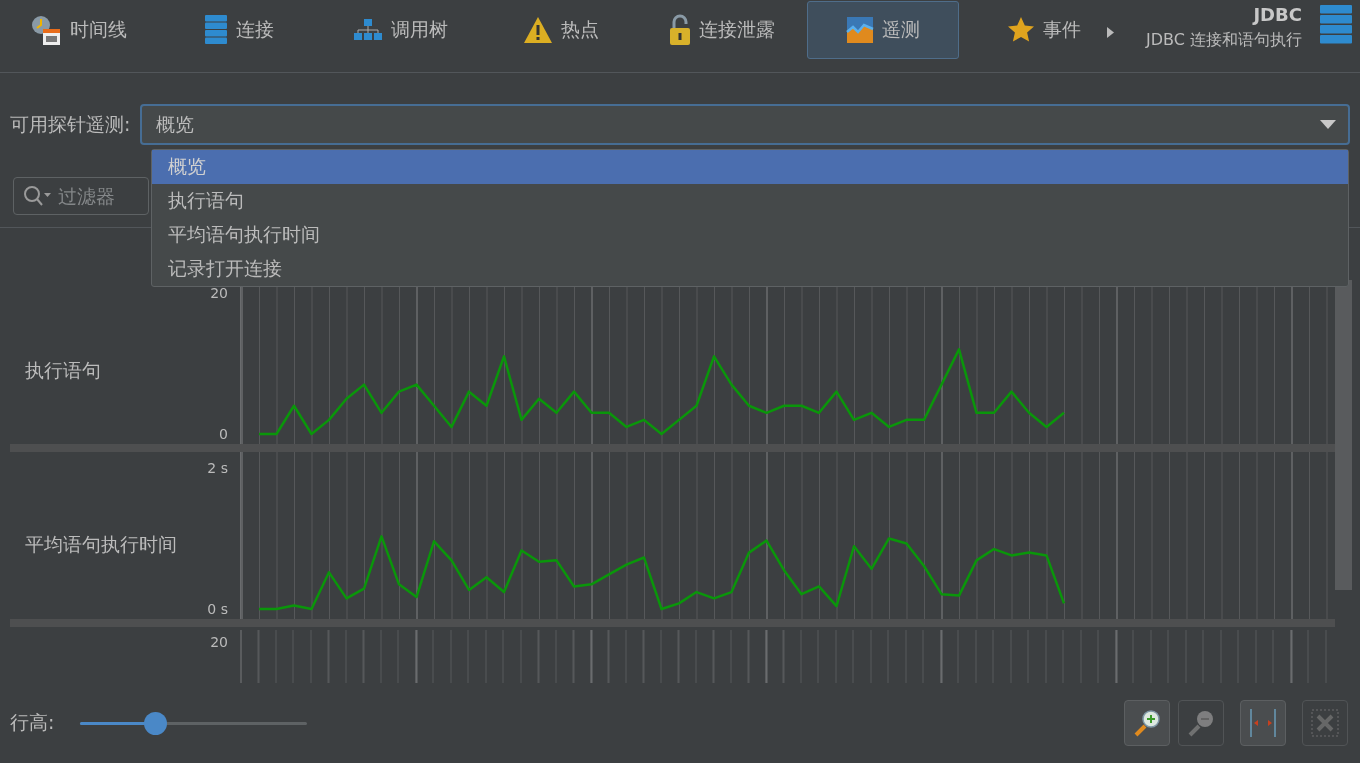  Describe the element at coordinates (156, 723) in the screenshot. I see `slider-thumb` at that location.